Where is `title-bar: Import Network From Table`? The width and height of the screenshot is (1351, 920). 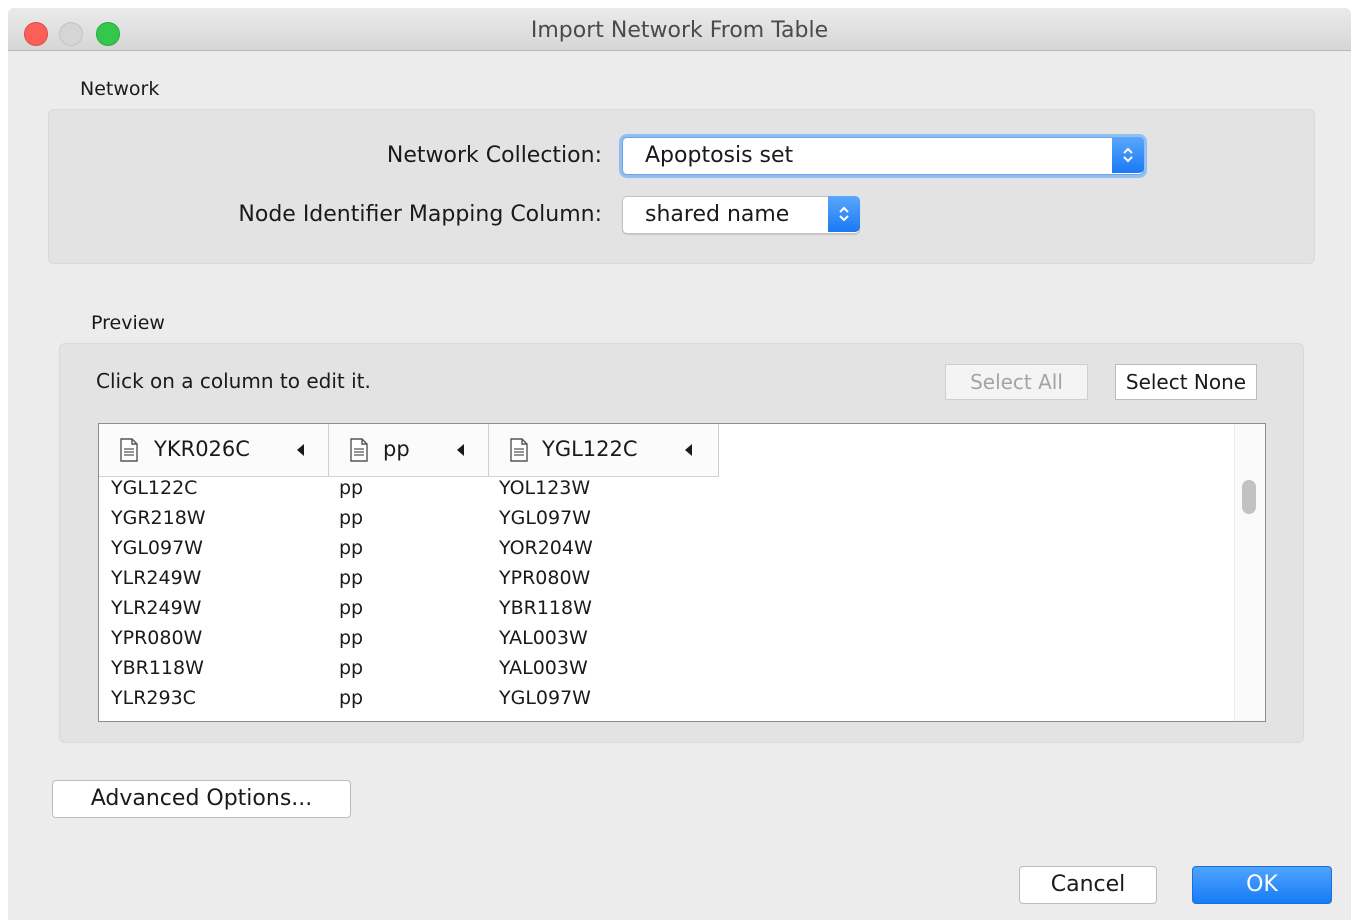 title-bar: Import Network From Table is located at coordinates (679, 29).